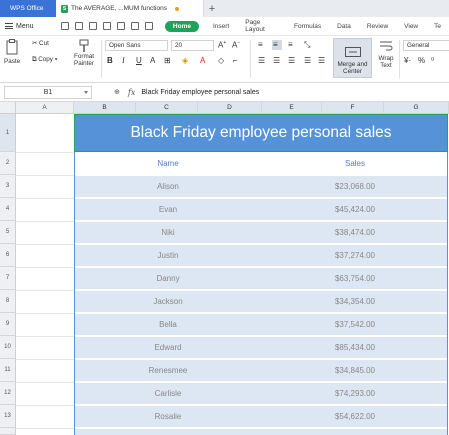 This screenshot has height=435, width=449. I want to click on column-header-g: G, so click(416, 108).